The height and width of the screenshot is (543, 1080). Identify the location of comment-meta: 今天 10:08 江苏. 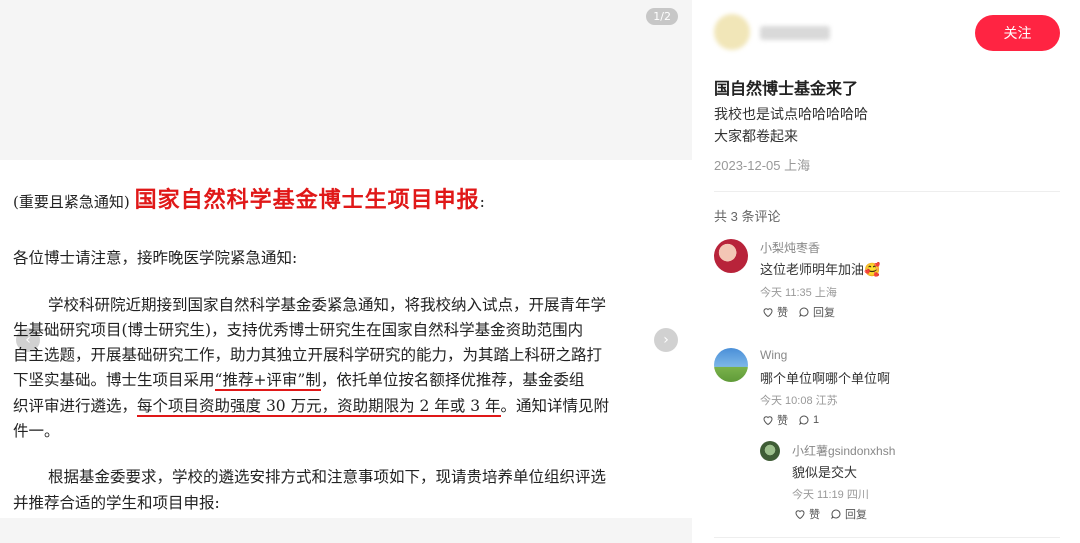
(799, 401).